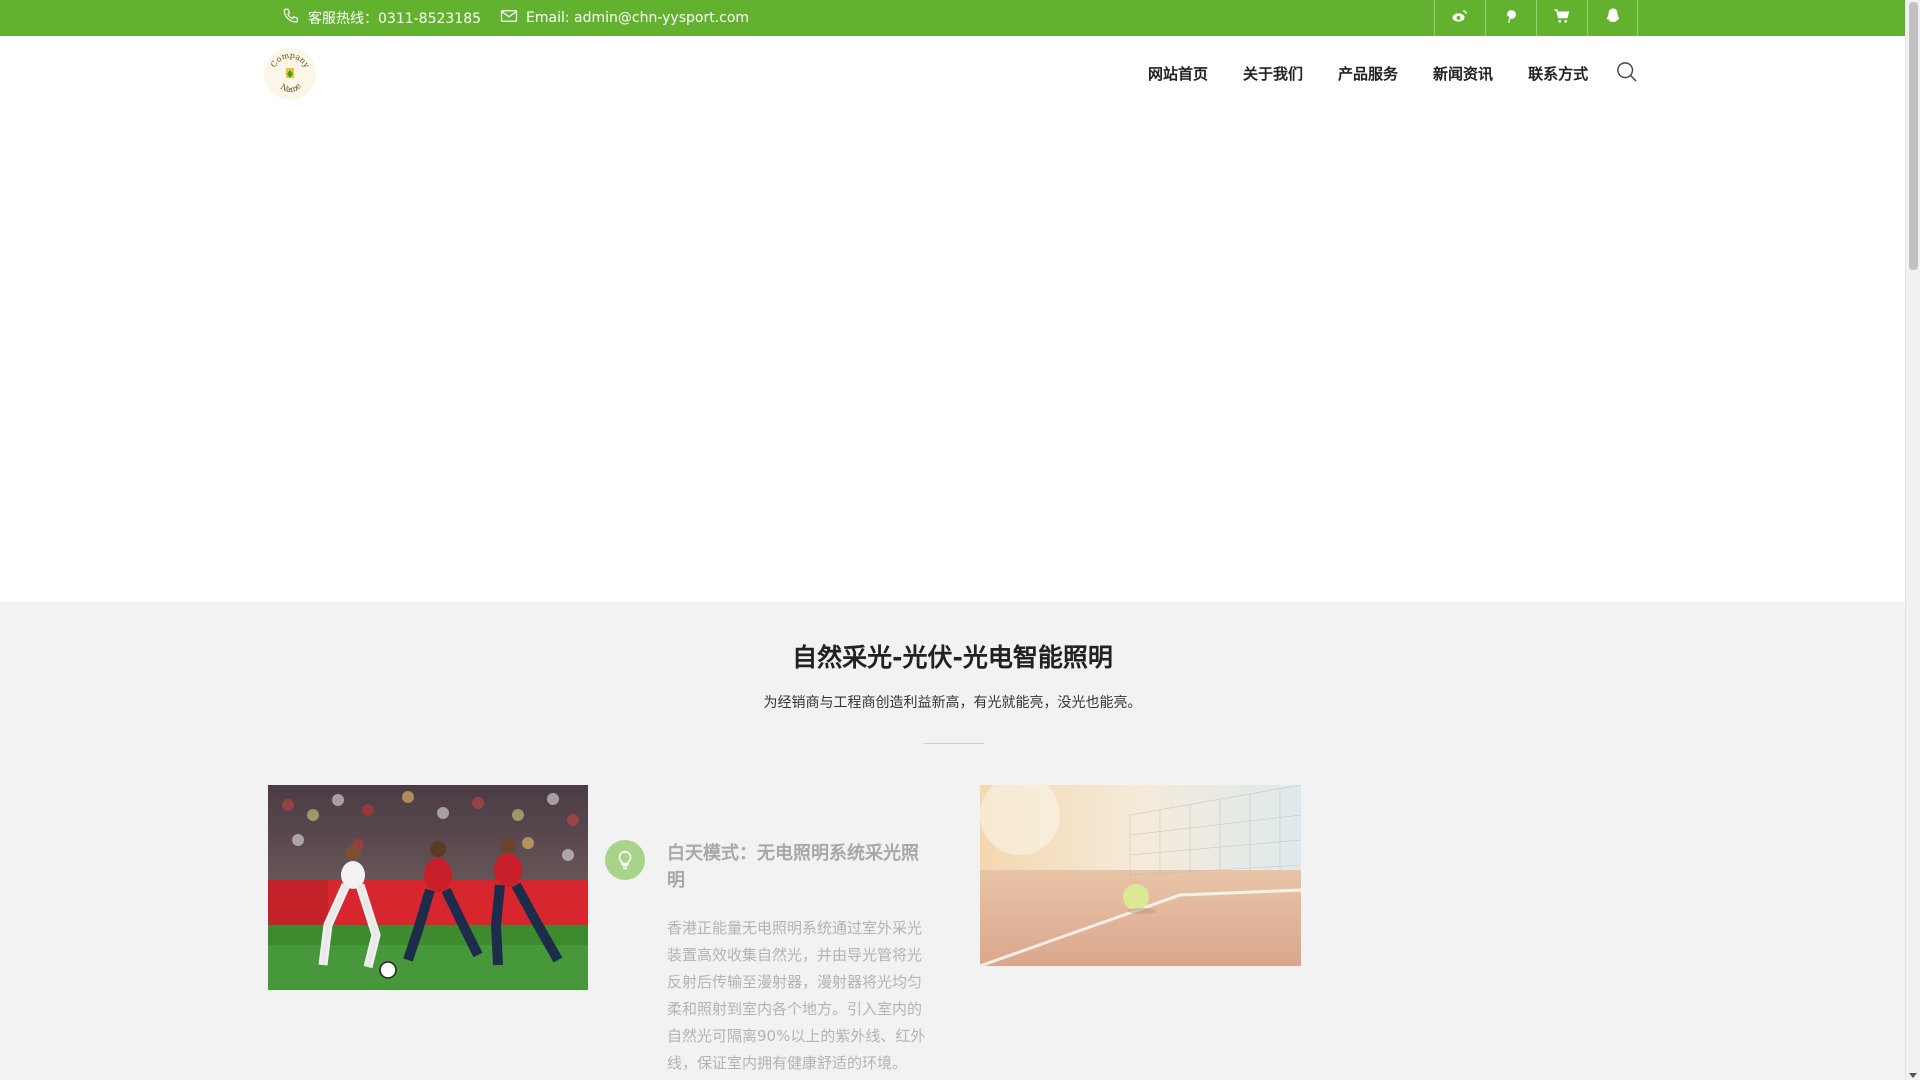  I want to click on tennis-image, so click(1140, 875).